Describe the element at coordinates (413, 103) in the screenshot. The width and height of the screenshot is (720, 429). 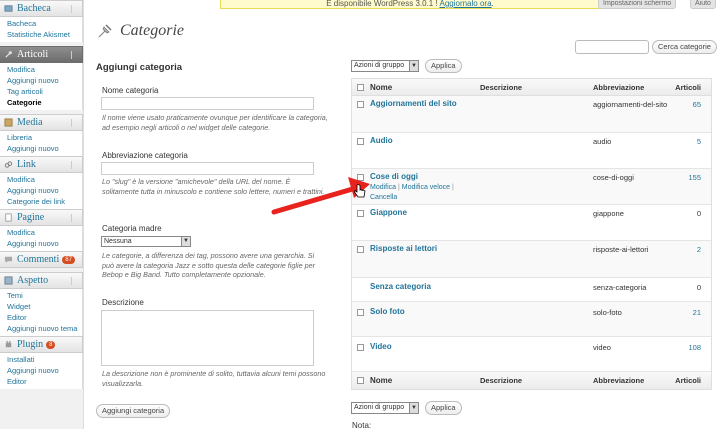
I see `category-name-link: Aggiornamenti del sito` at that location.